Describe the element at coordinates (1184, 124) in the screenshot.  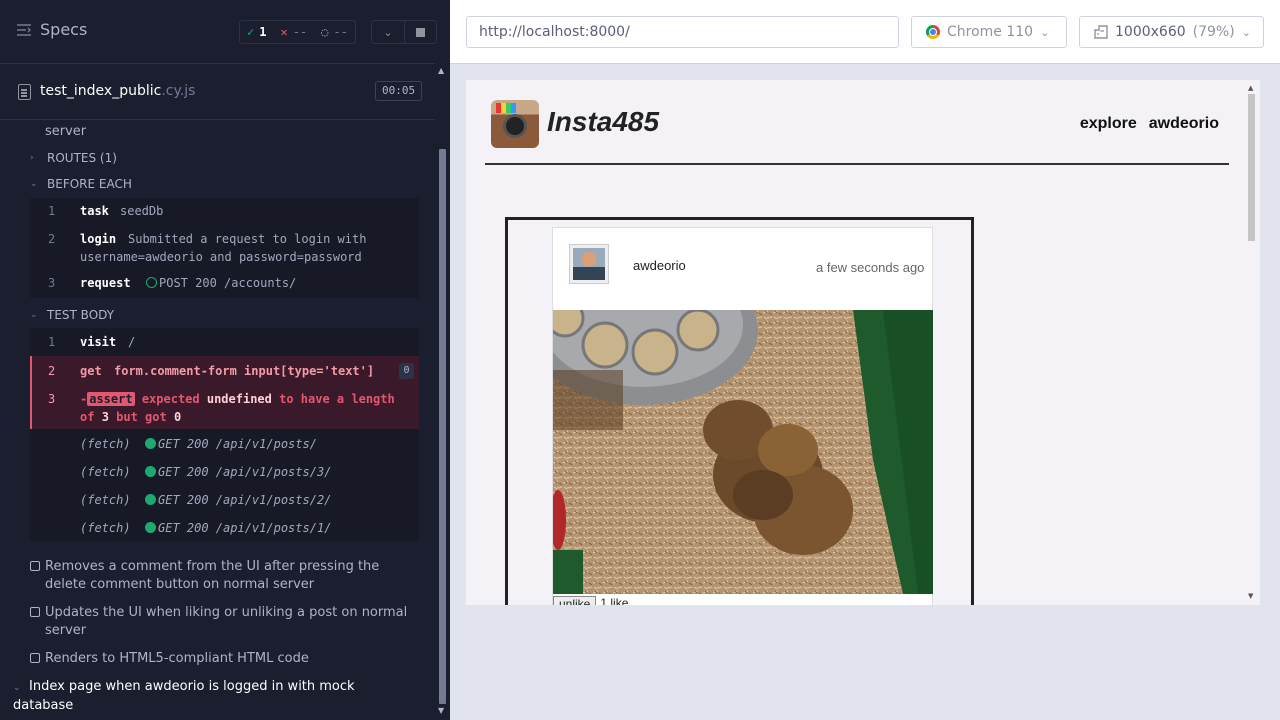
I see `nav-user-link: awdeorio` at that location.